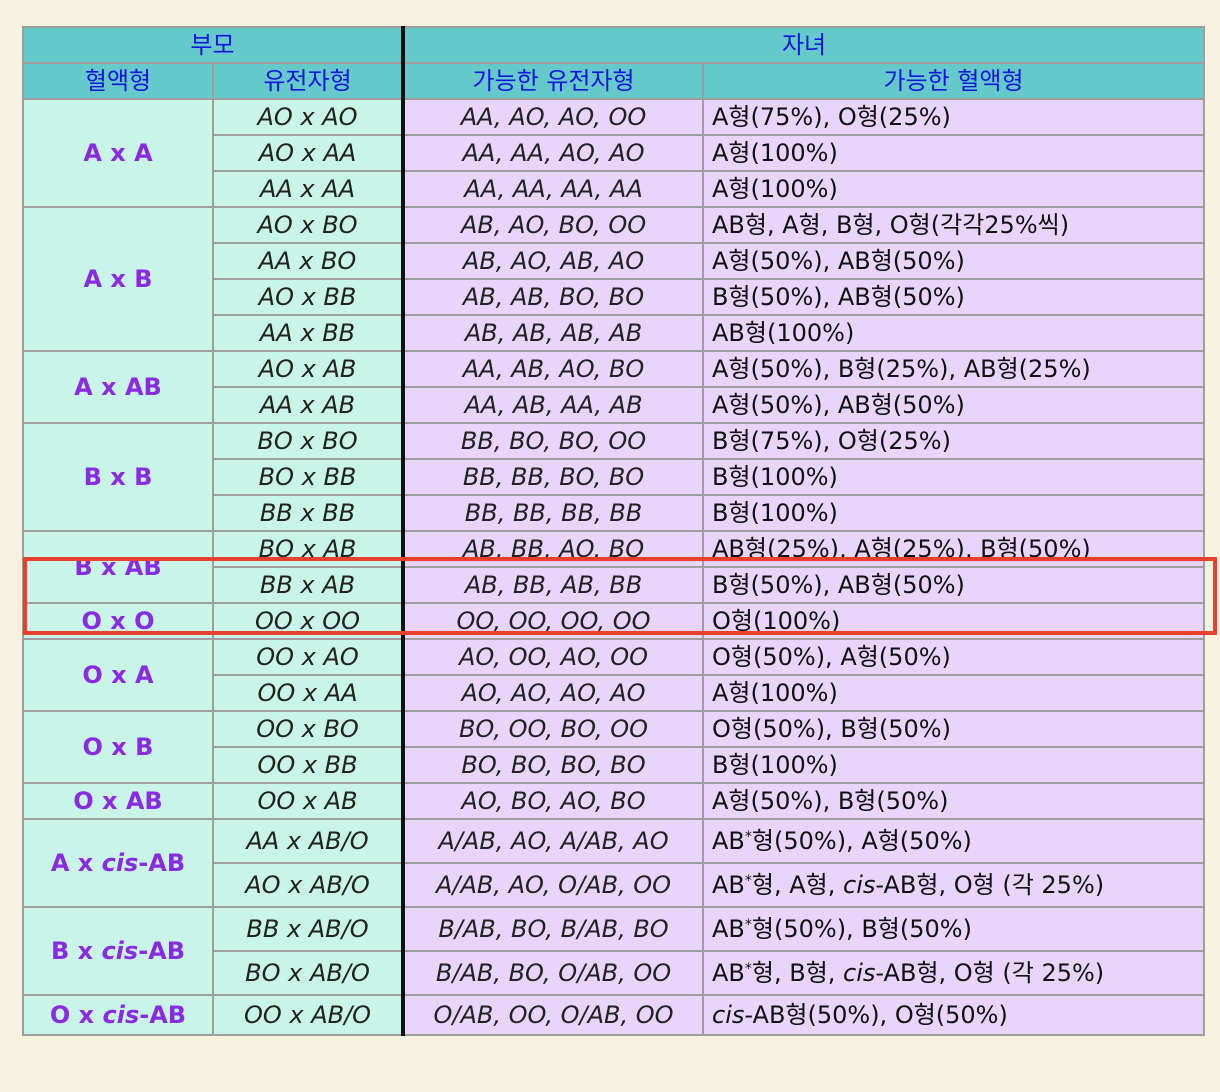  Describe the element at coordinates (954, 929) in the screenshot. I see `child-blood-type-cell: AB*형(50%), B형(50%)` at that location.